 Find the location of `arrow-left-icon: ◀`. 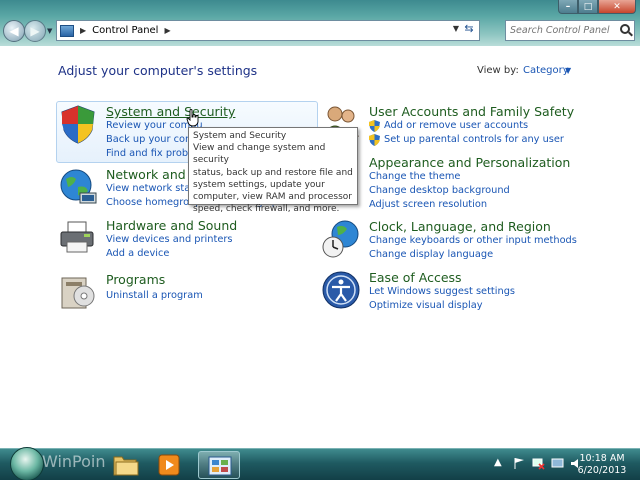

arrow-left-icon: ◀ is located at coordinates (14, 31).